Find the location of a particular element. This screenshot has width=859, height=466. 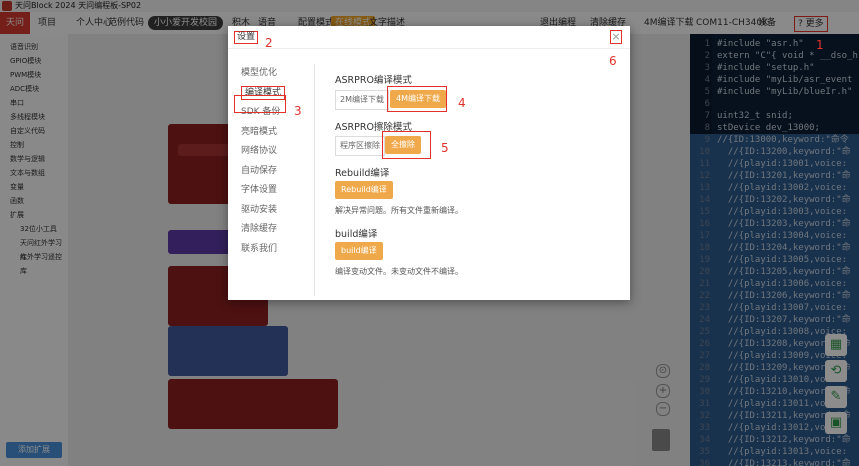

menu-divider is located at coordinates (314, 180).